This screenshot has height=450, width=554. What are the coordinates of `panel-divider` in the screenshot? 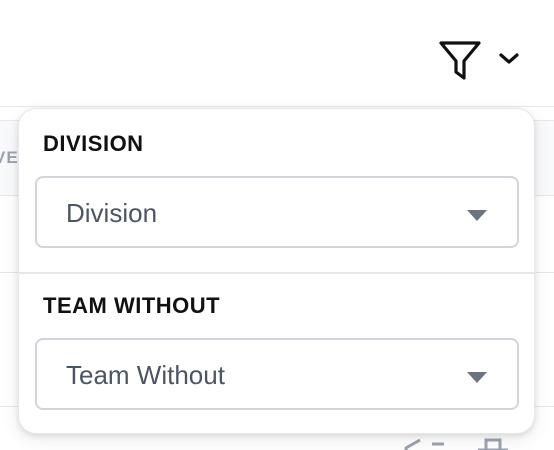 It's located at (277, 273).